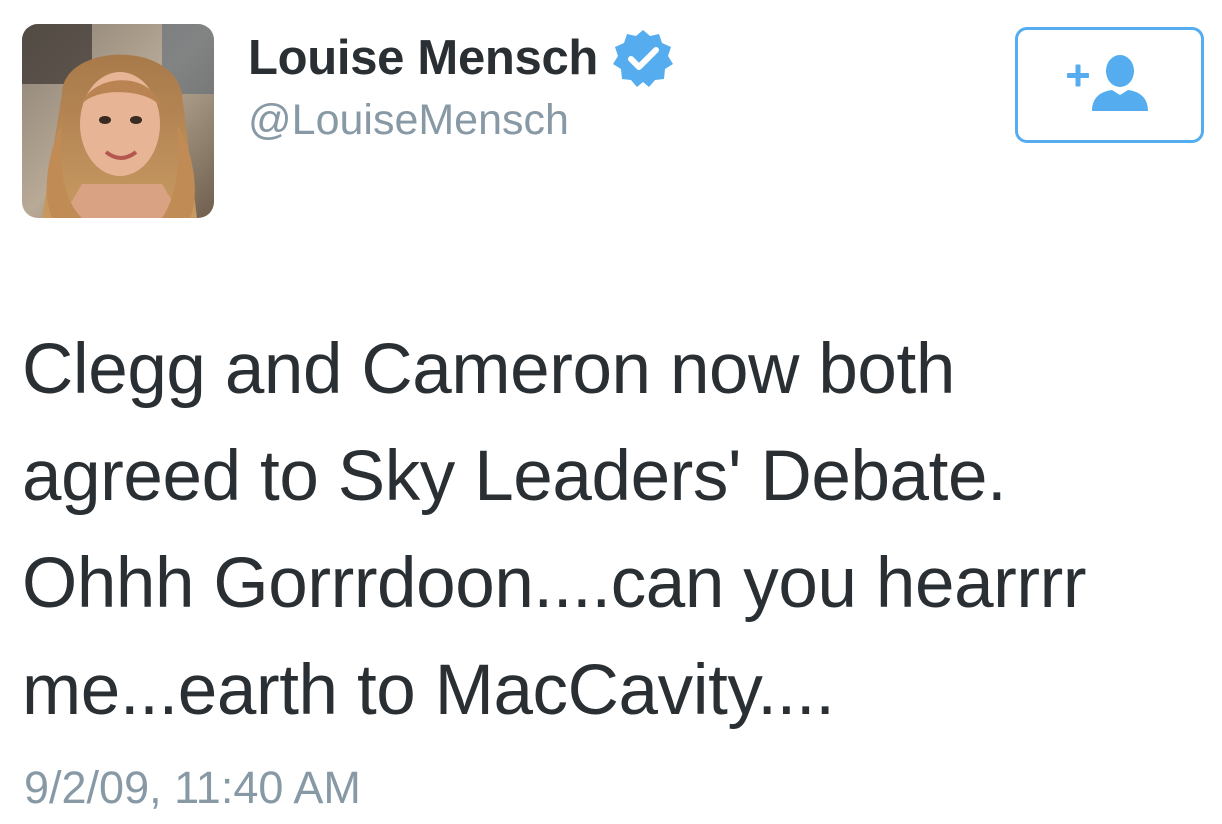  What do you see at coordinates (554, 583) in the screenshot?
I see `tweet-text-line: Ohhh Gorrrdoon....can you hearrrr` at bounding box center [554, 583].